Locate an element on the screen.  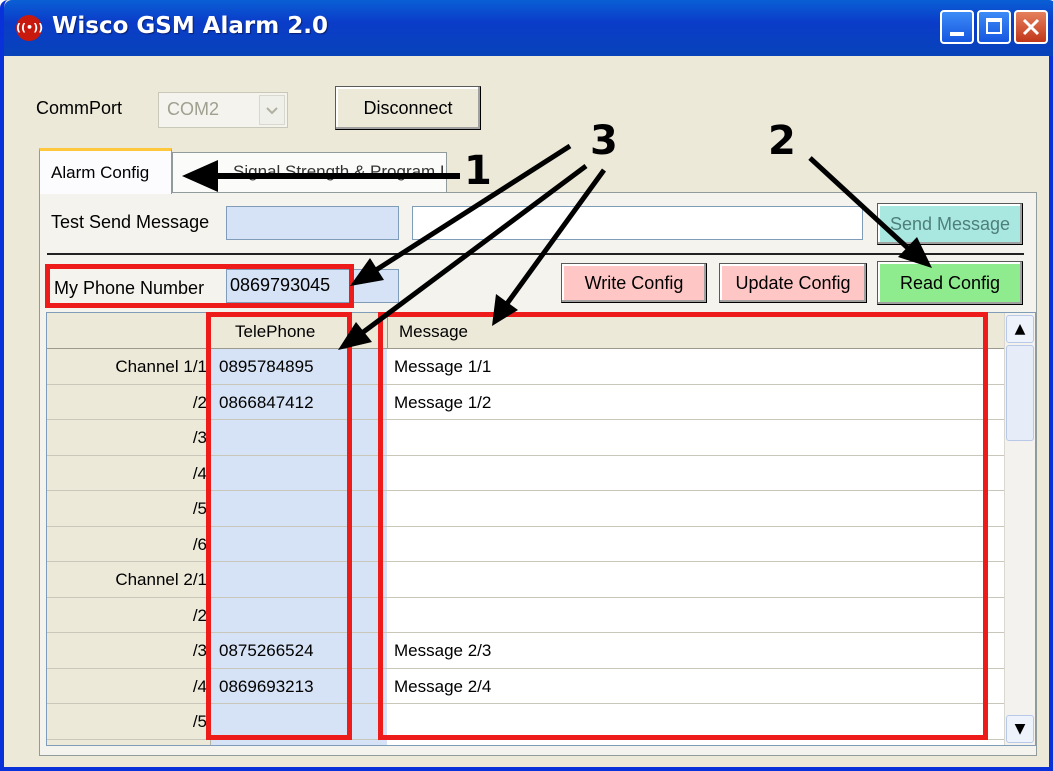
scroll-down-button: ▼ is located at coordinates (1020, 729).